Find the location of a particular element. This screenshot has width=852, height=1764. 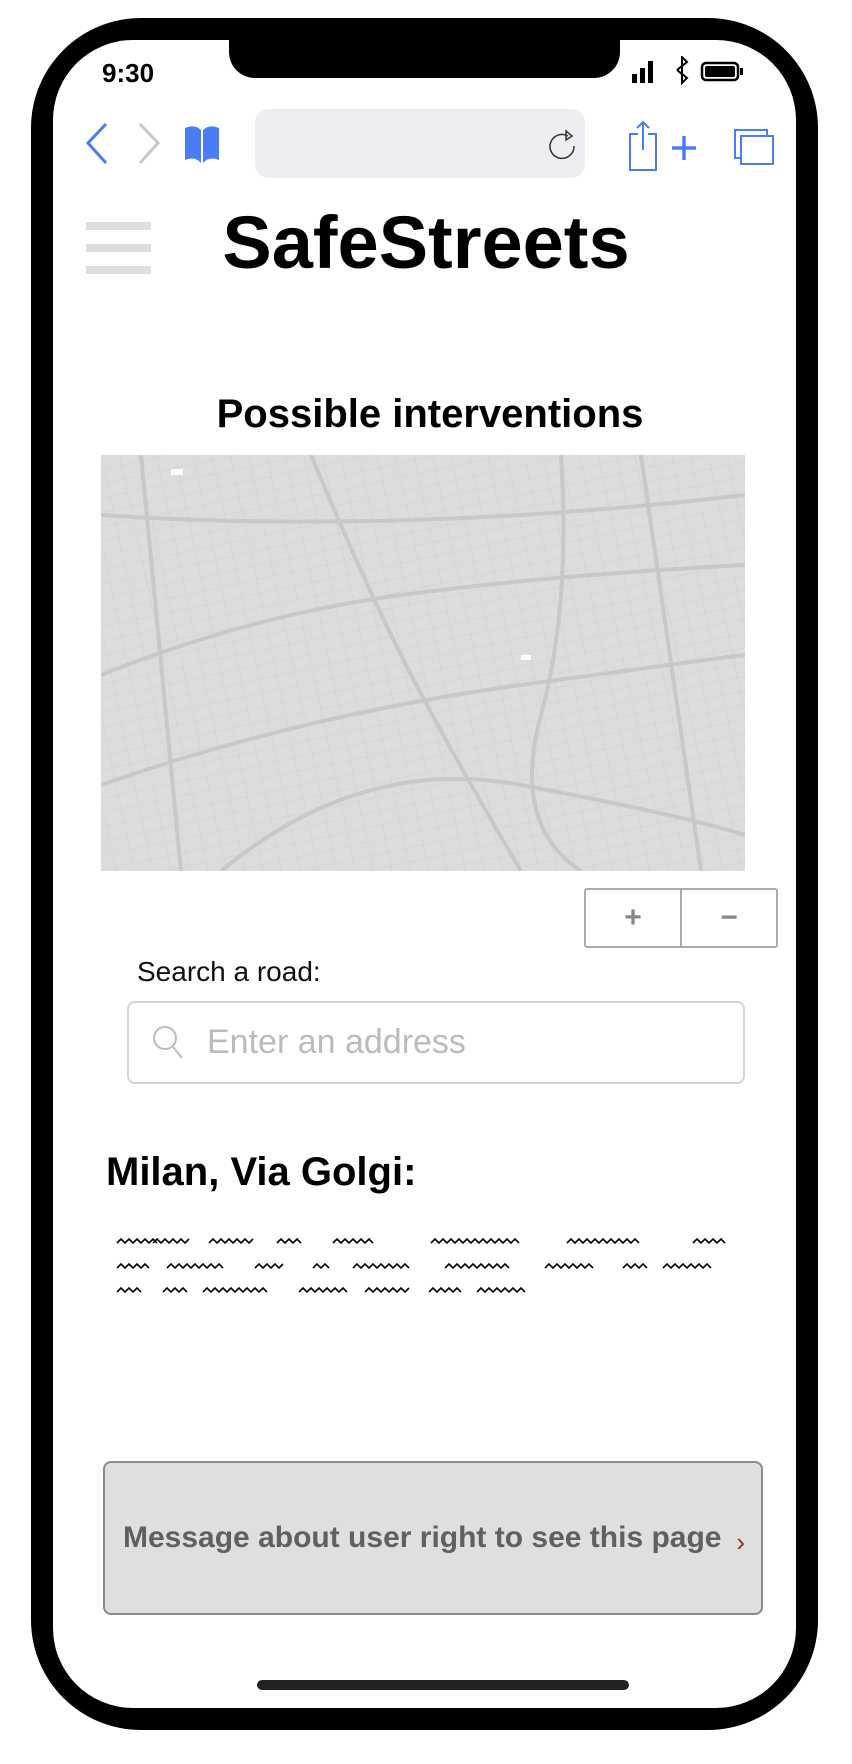

map-zoom-controls: + − is located at coordinates (681, 918).